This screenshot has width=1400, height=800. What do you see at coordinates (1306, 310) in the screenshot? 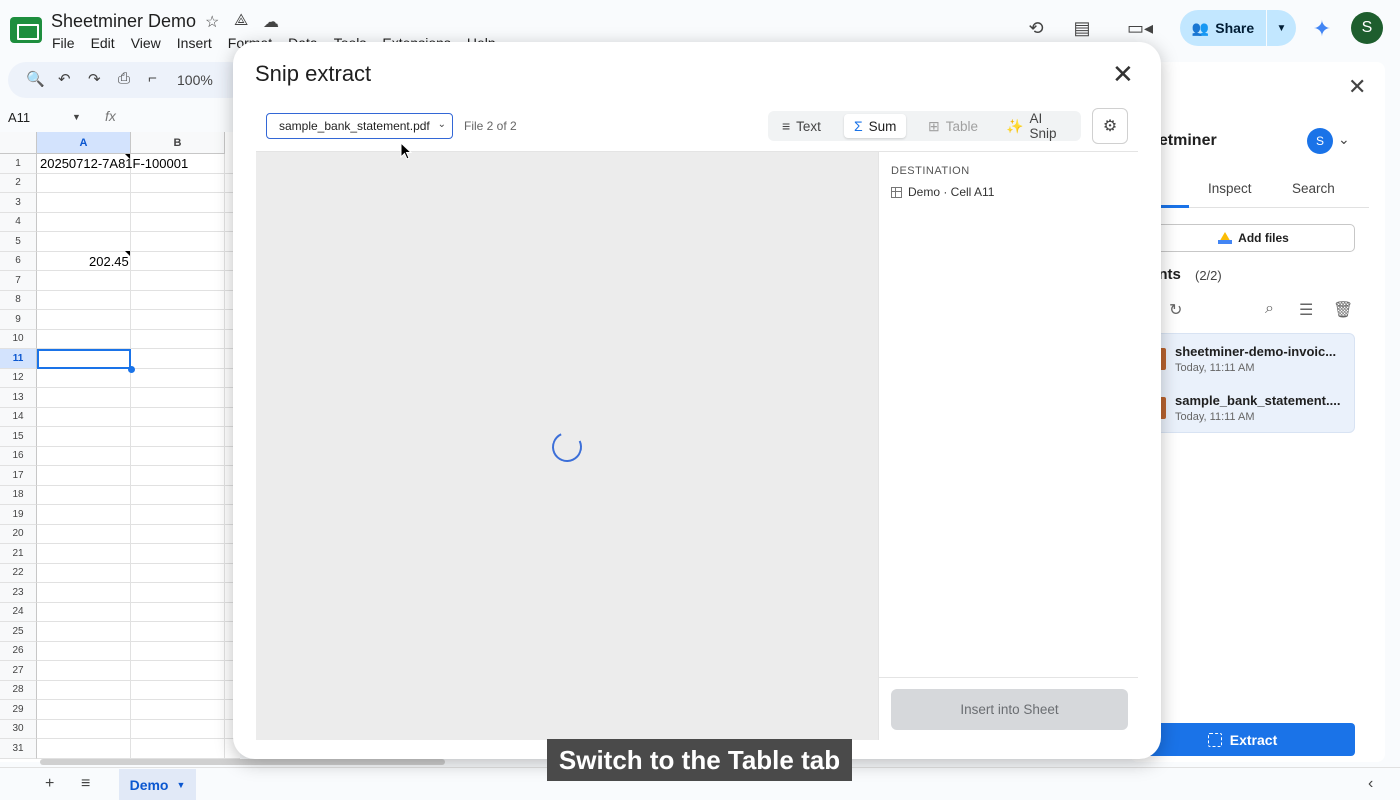
I see `filter-icon: ☰` at bounding box center [1306, 310].